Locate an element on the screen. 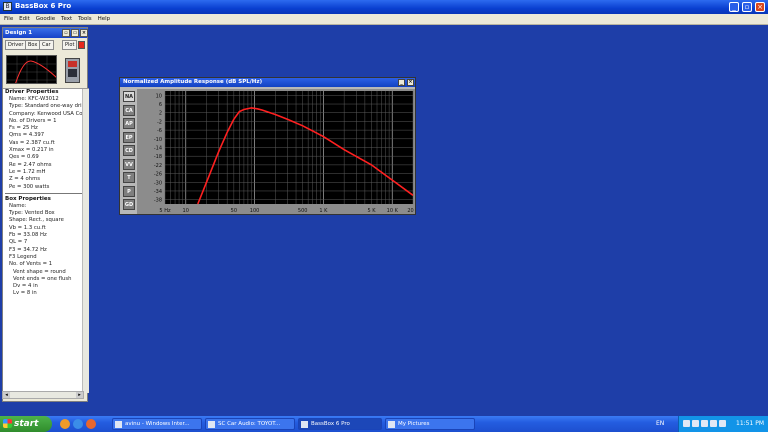 This screenshot has height=432, width=768. driver-property: Le = 1.72 mH is located at coordinates (27, 171).